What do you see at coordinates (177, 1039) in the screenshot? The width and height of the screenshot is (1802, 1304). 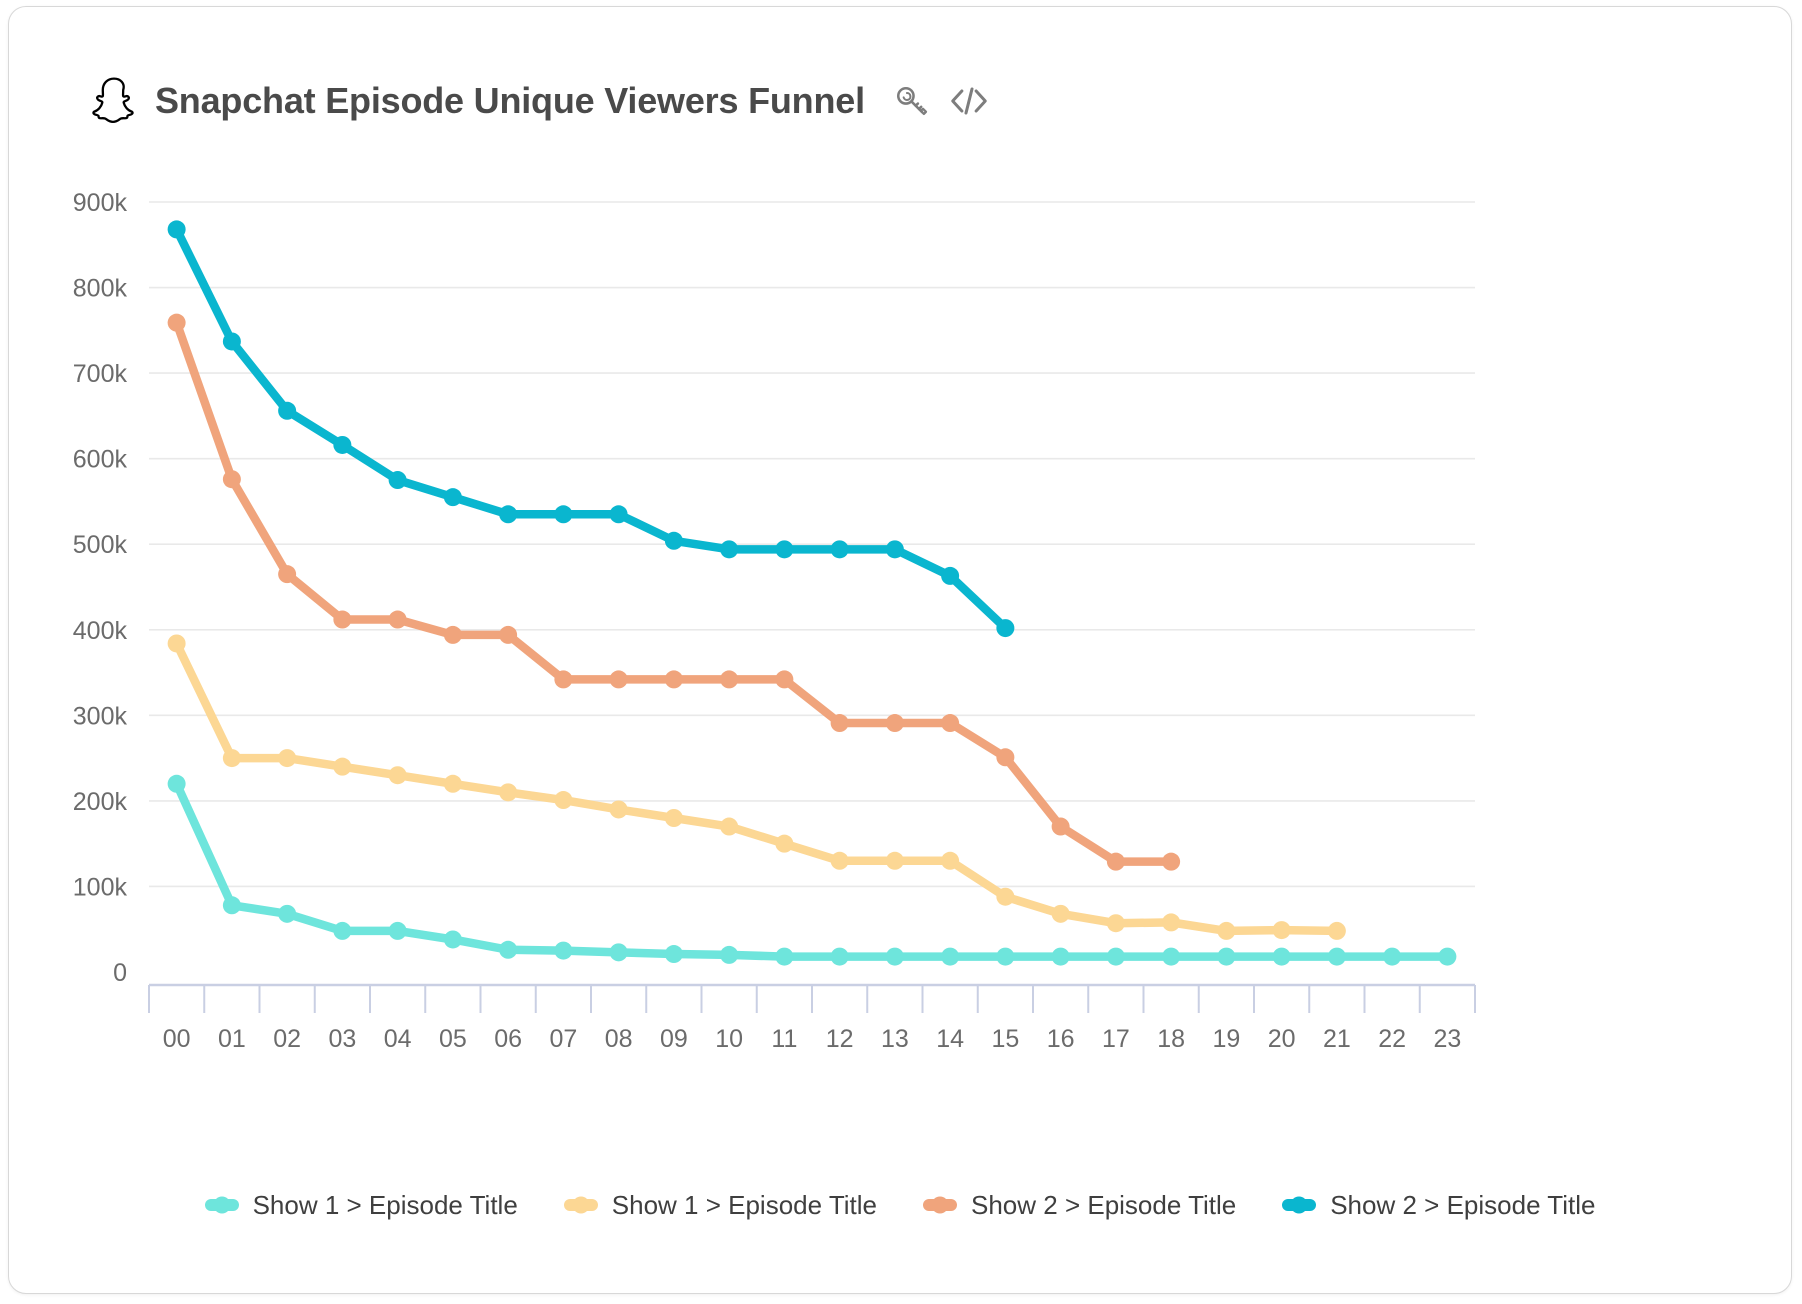 I see `x-tick-label: 00` at bounding box center [177, 1039].